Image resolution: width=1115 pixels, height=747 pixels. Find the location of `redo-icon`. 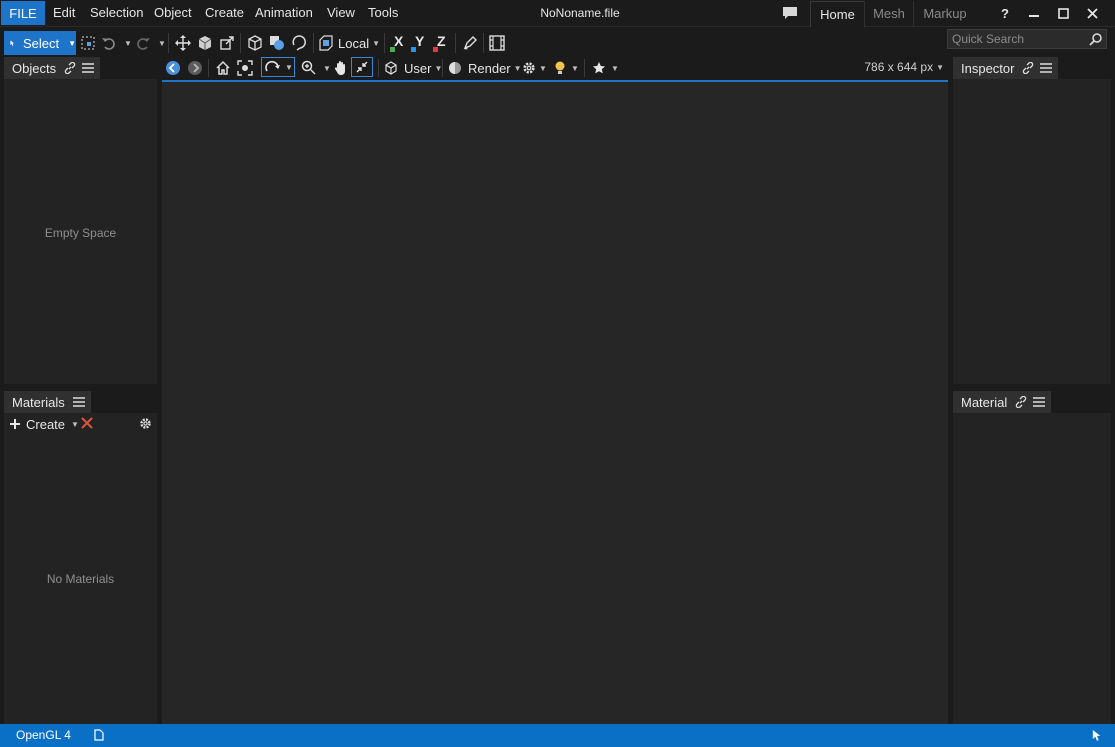

redo-icon is located at coordinates (143, 43).